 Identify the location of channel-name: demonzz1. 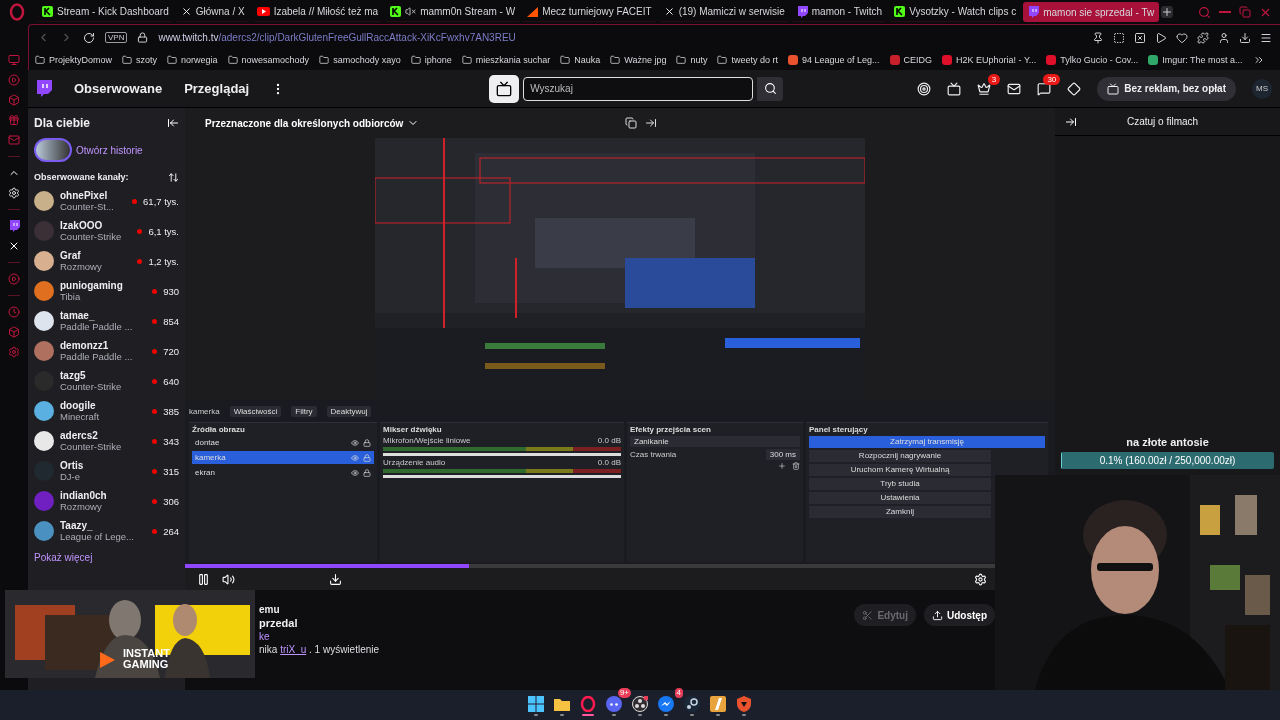
(103, 345).